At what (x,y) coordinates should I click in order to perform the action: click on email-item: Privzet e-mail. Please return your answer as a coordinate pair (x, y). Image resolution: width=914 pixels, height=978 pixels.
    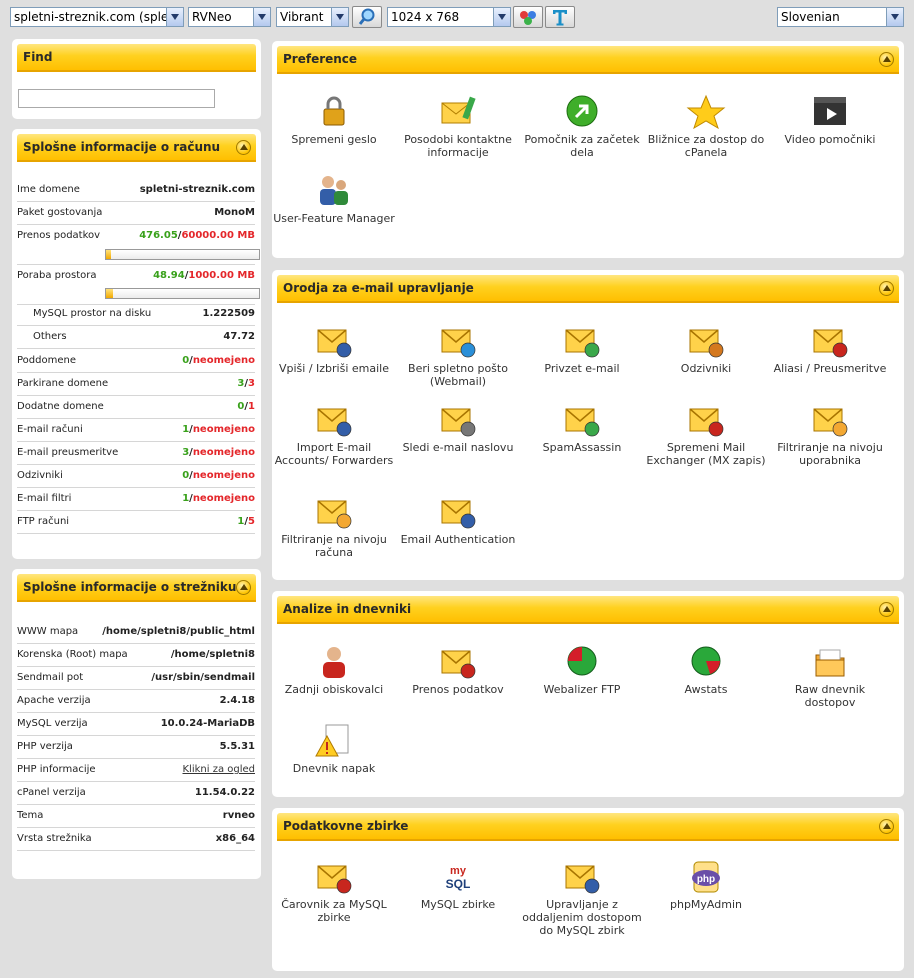
    Looking at the image, I should click on (582, 348).